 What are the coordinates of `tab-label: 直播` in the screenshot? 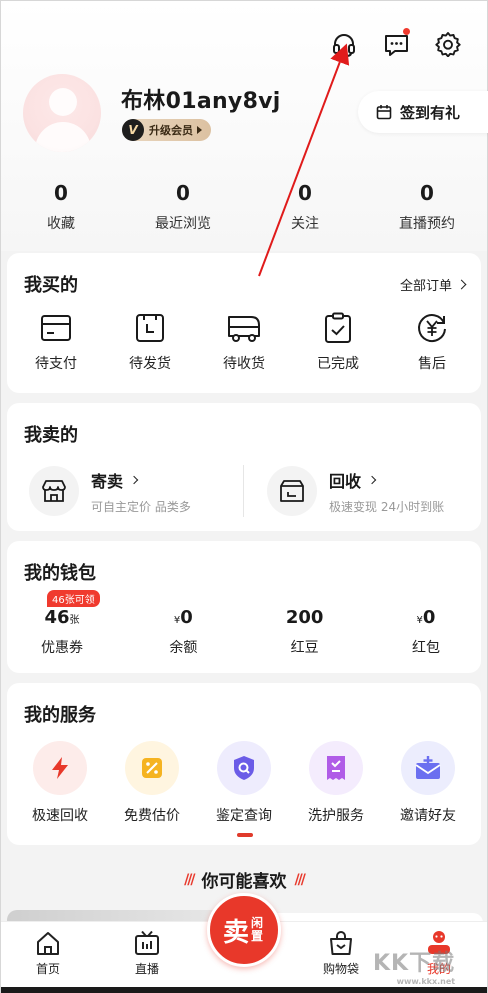 It's located at (146, 969).